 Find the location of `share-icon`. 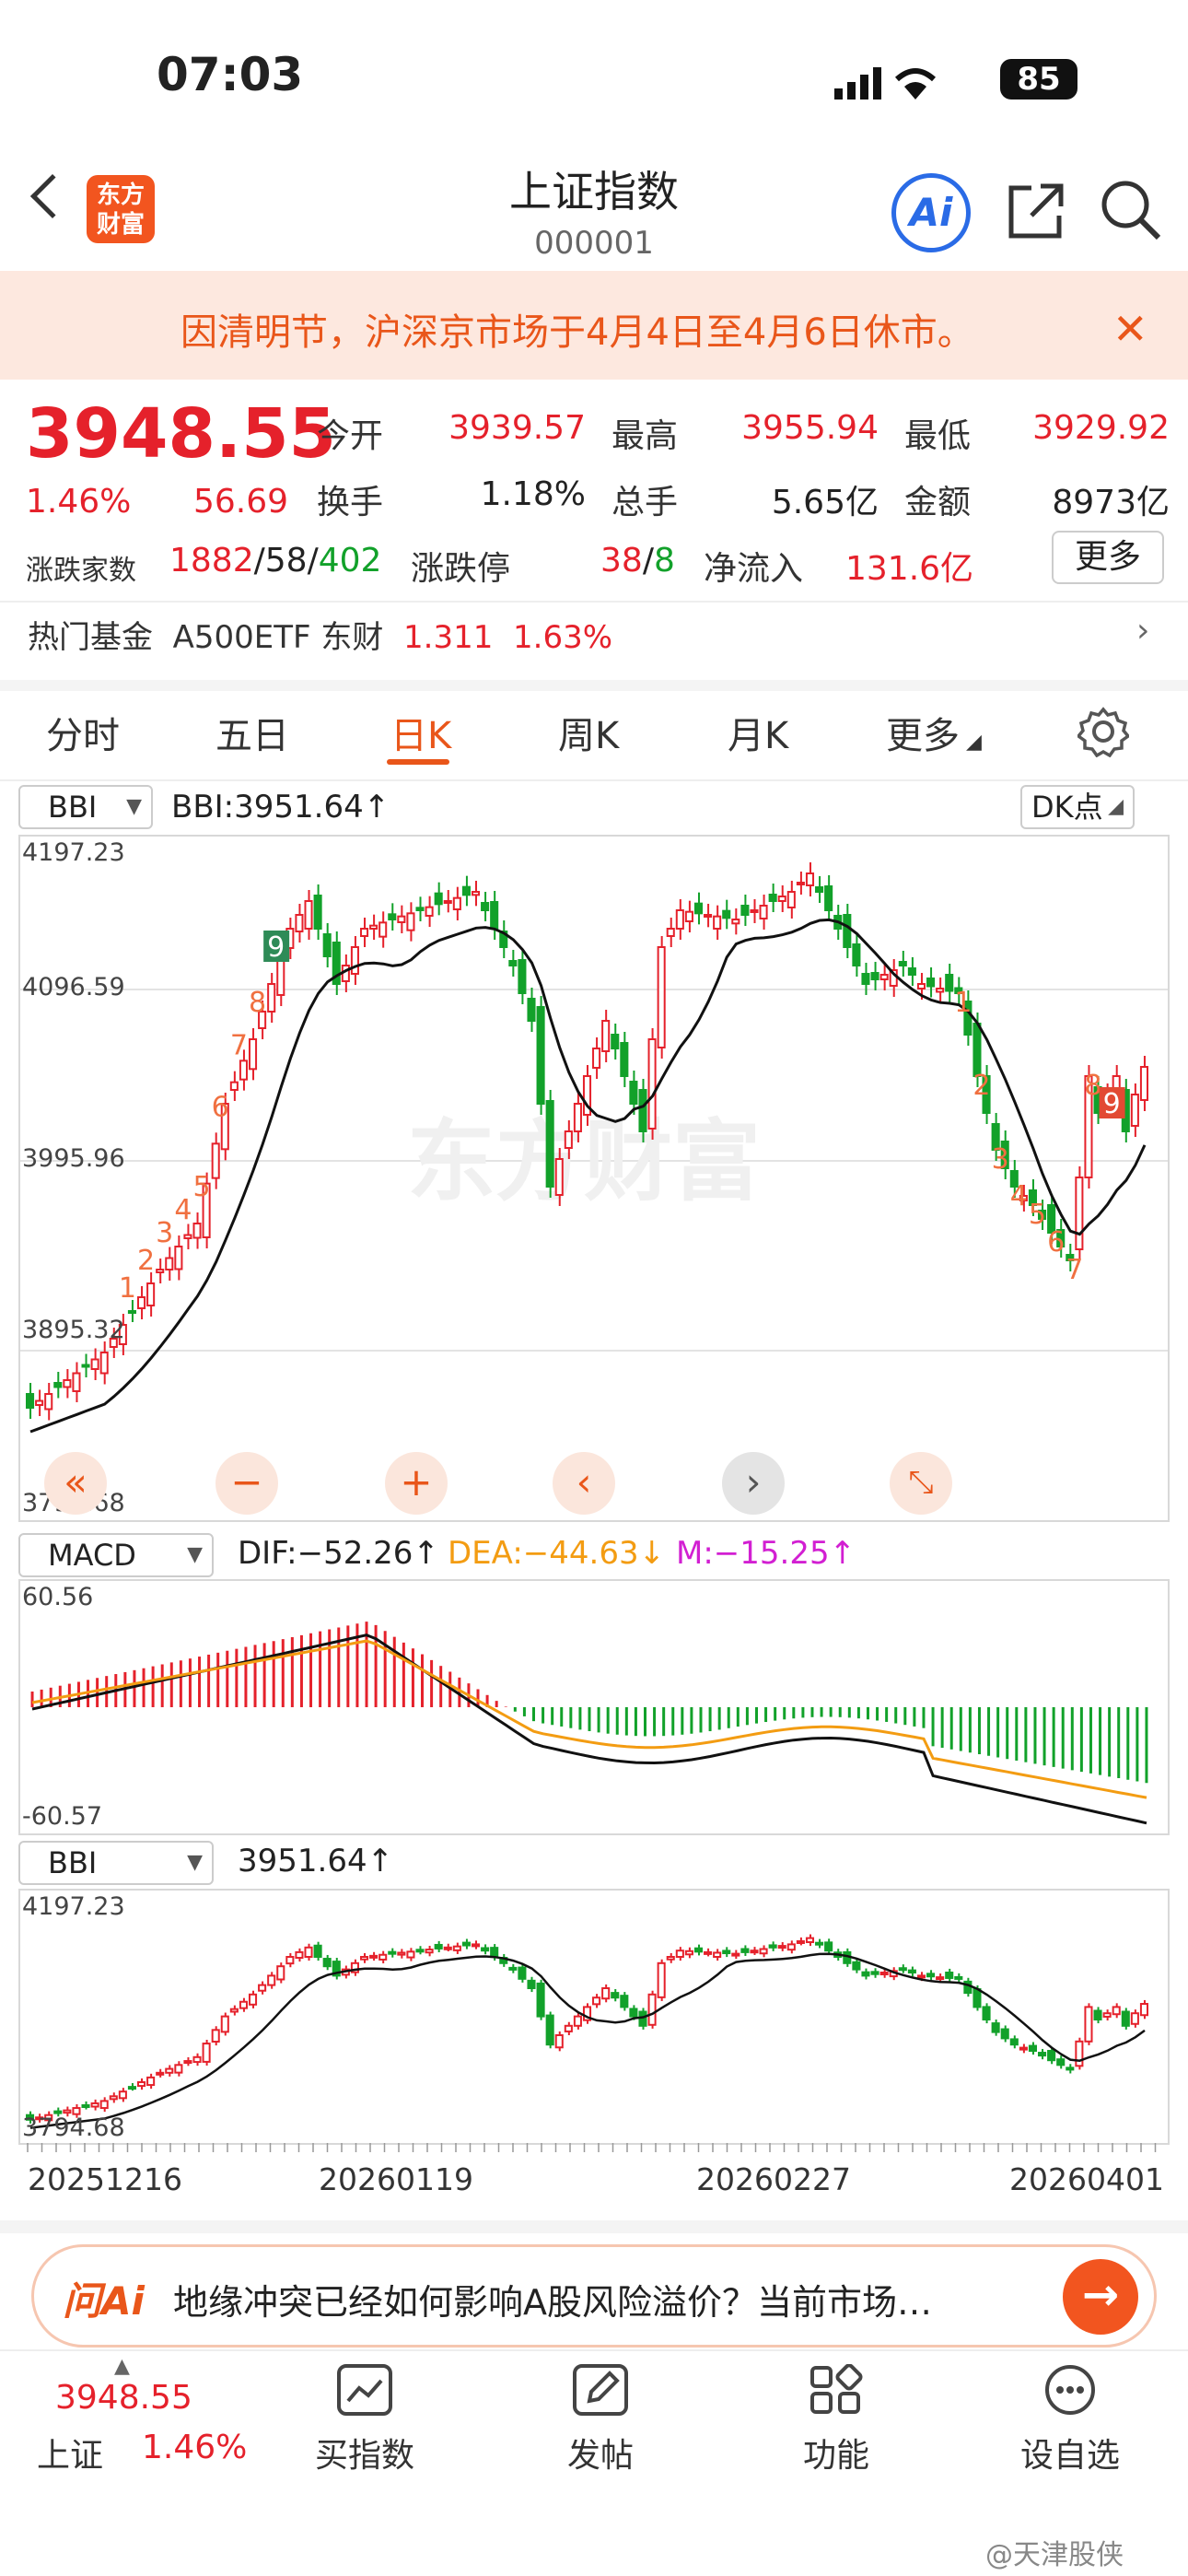

share-icon is located at coordinates (1036, 211).